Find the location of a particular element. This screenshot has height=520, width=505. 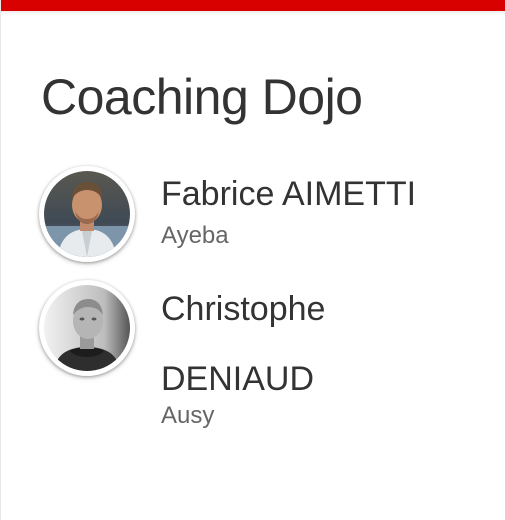

speaker-company: Ayeba is located at coordinates (195, 235).